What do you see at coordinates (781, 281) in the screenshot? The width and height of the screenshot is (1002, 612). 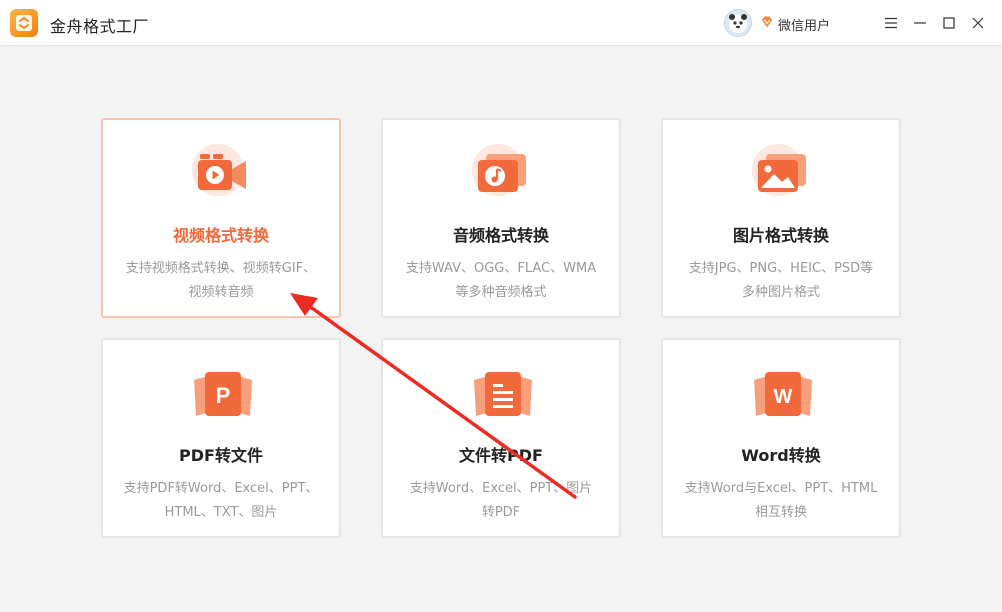 I see `card-description: 支持JPG、PNG、HEIC、PSD等 多种图片格式` at bounding box center [781, 281].